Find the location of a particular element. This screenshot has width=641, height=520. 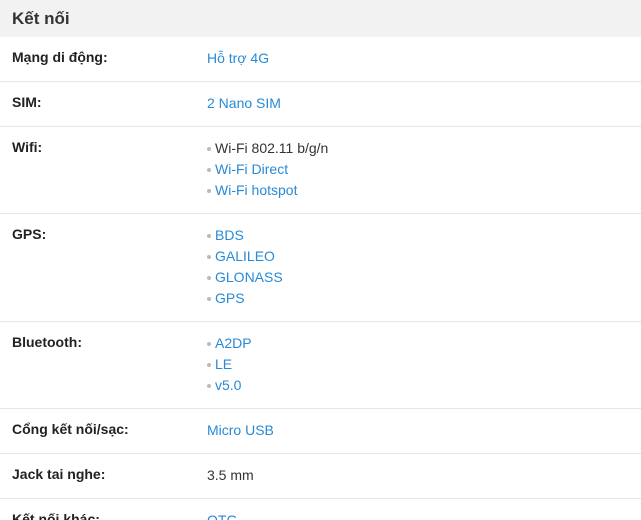

spec-values: A2DP LE v5.0 is located at coordinates (424, 364).